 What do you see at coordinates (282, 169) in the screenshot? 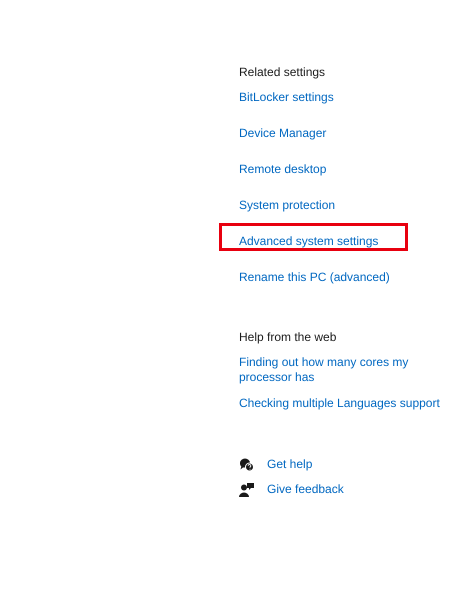
I see `settings-link: Remote desktop` at bounding box center [282, 169].